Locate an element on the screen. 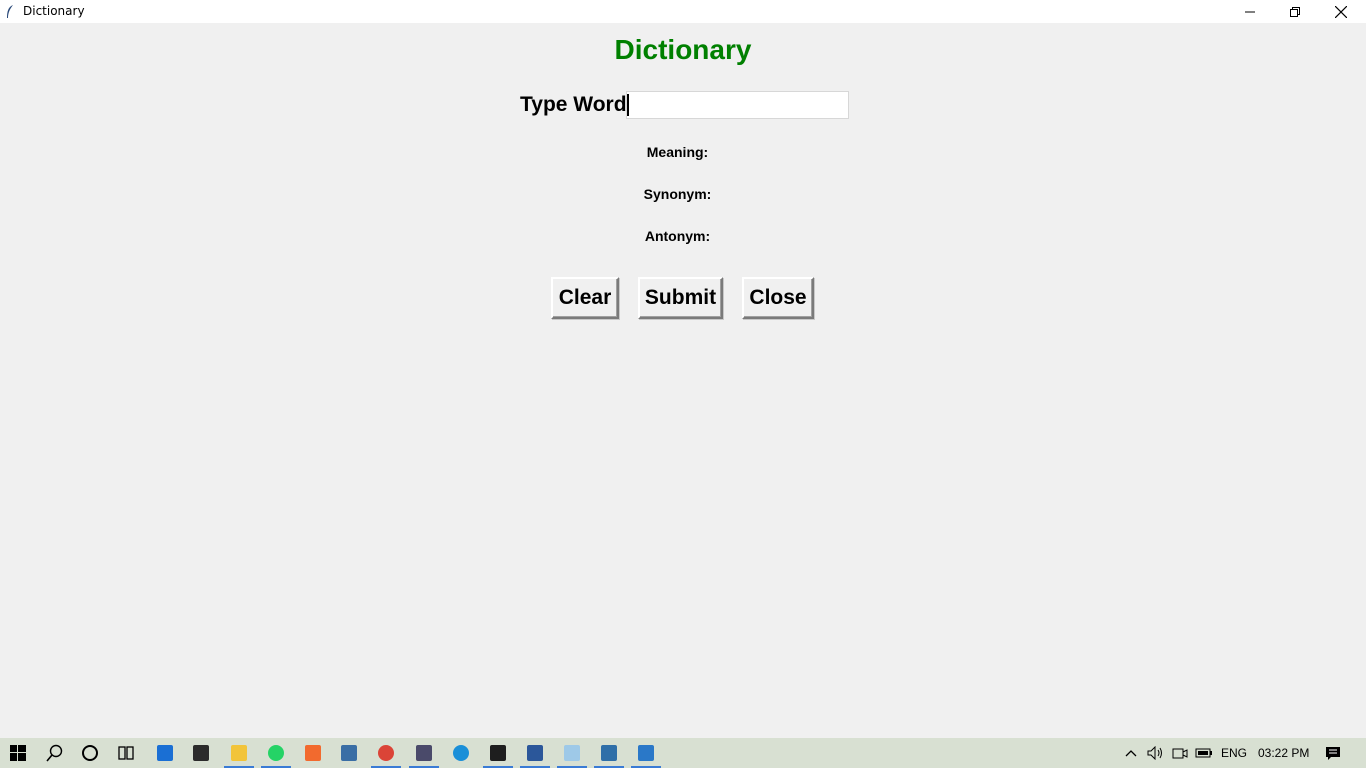 This screenshot has width=1366, height=768. minimize-icon is located at coordinates (1250, 11).